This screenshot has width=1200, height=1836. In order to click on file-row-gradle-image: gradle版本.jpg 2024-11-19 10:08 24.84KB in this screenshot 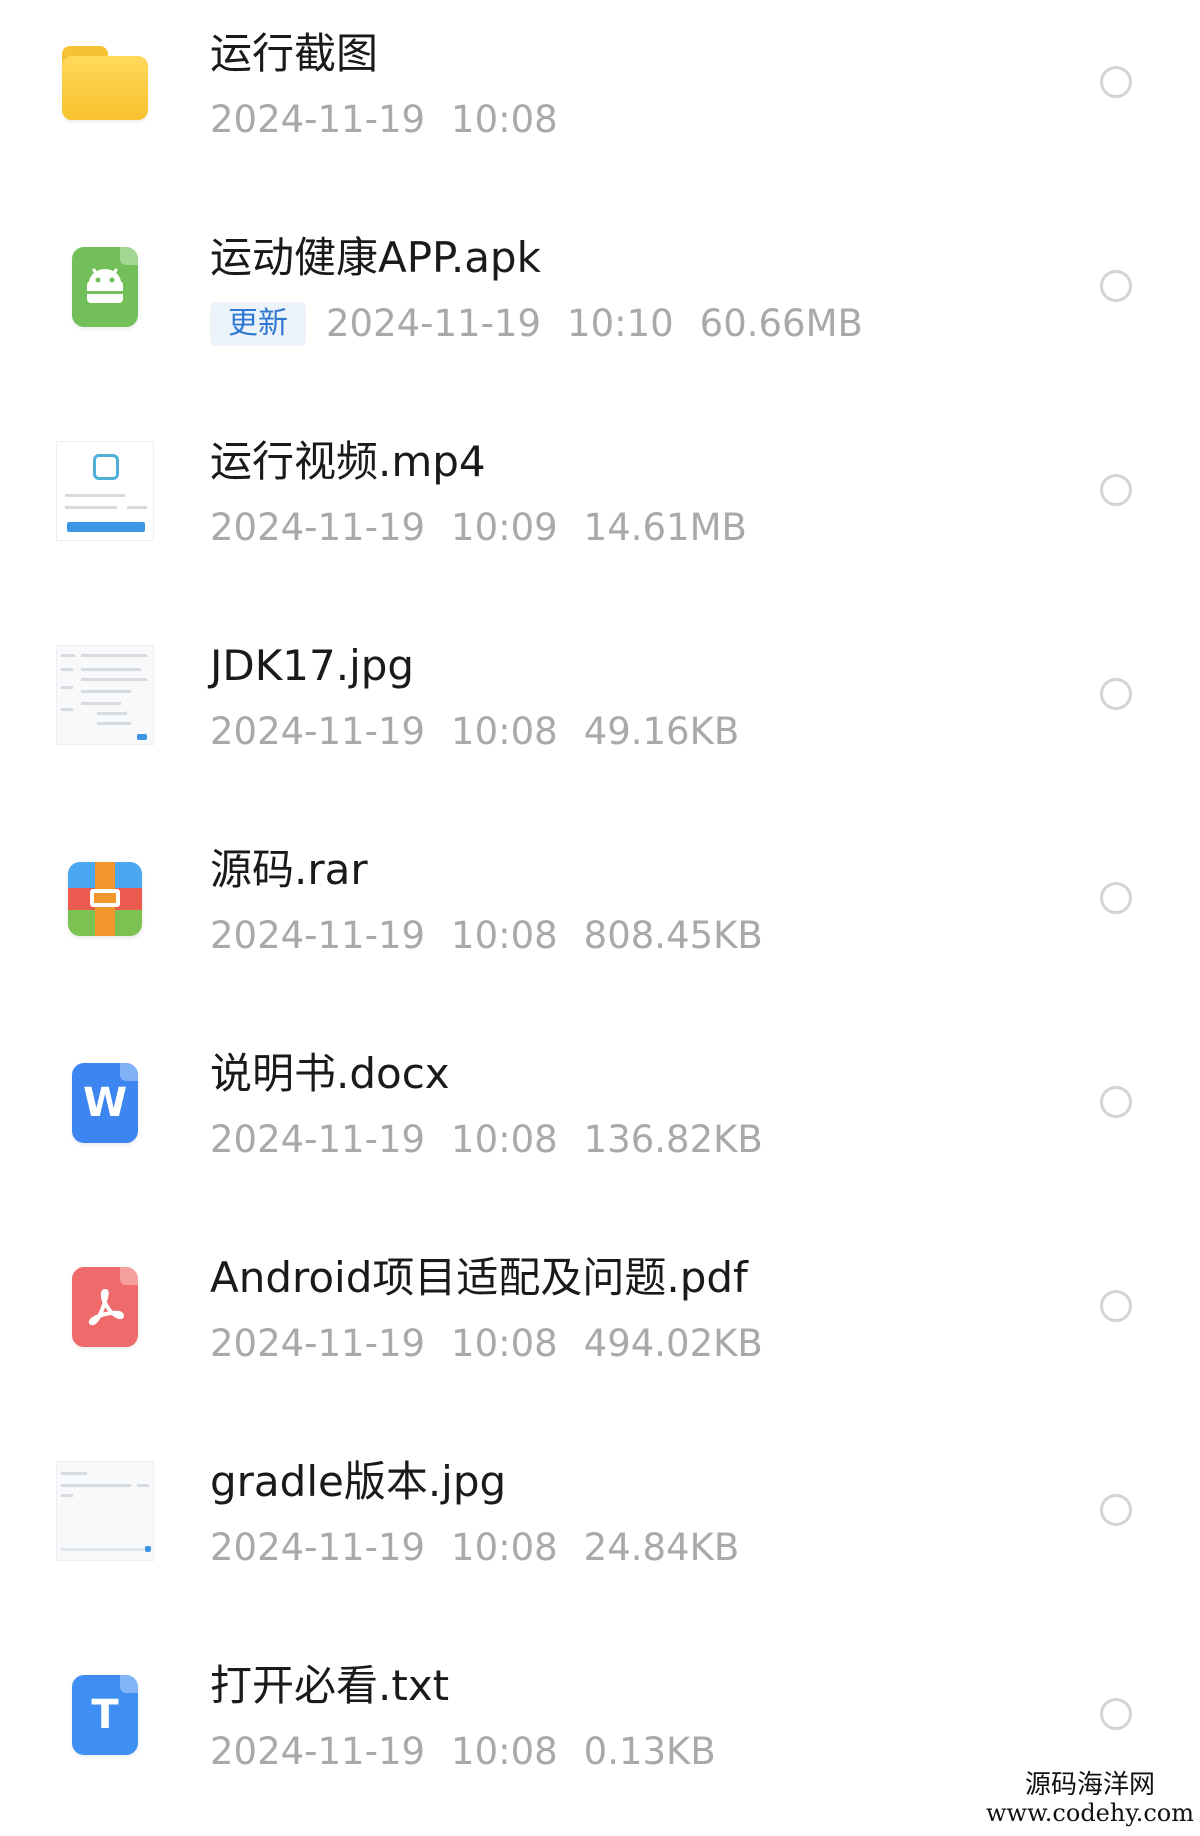, I will do `click(600, 1530)`.